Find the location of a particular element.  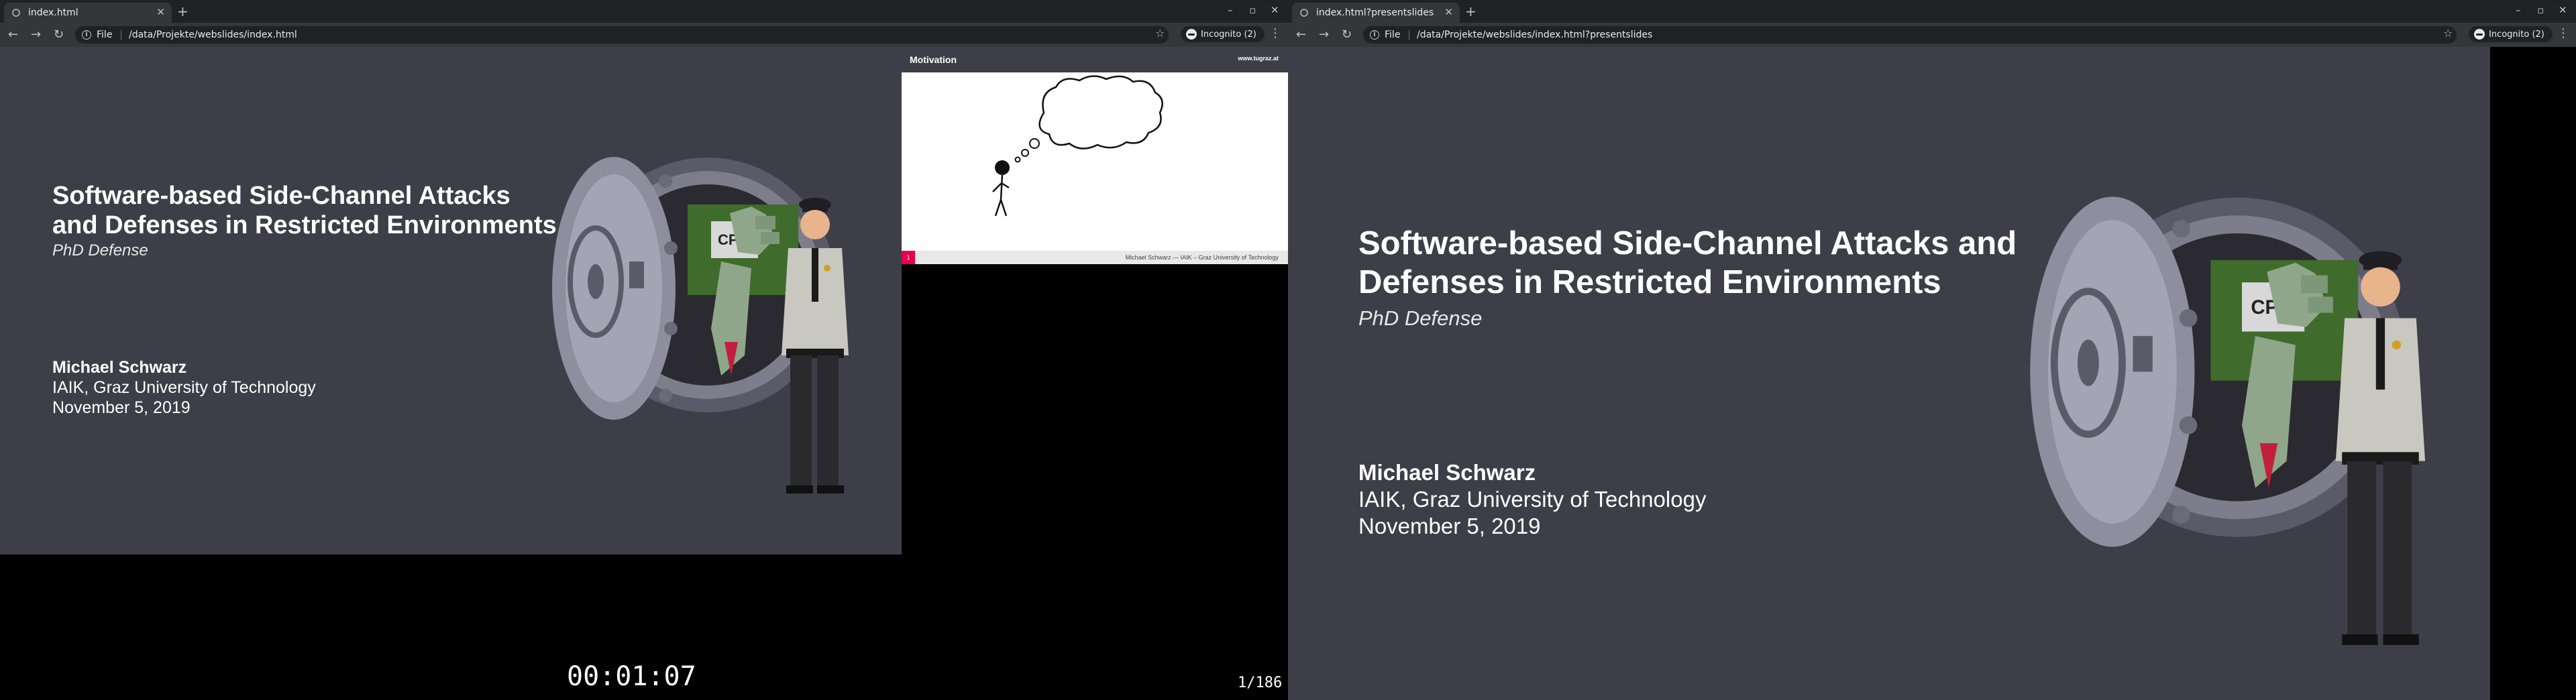

browser-tab: index.html?presentslides ✕ is located at coordinates (1376, 13).